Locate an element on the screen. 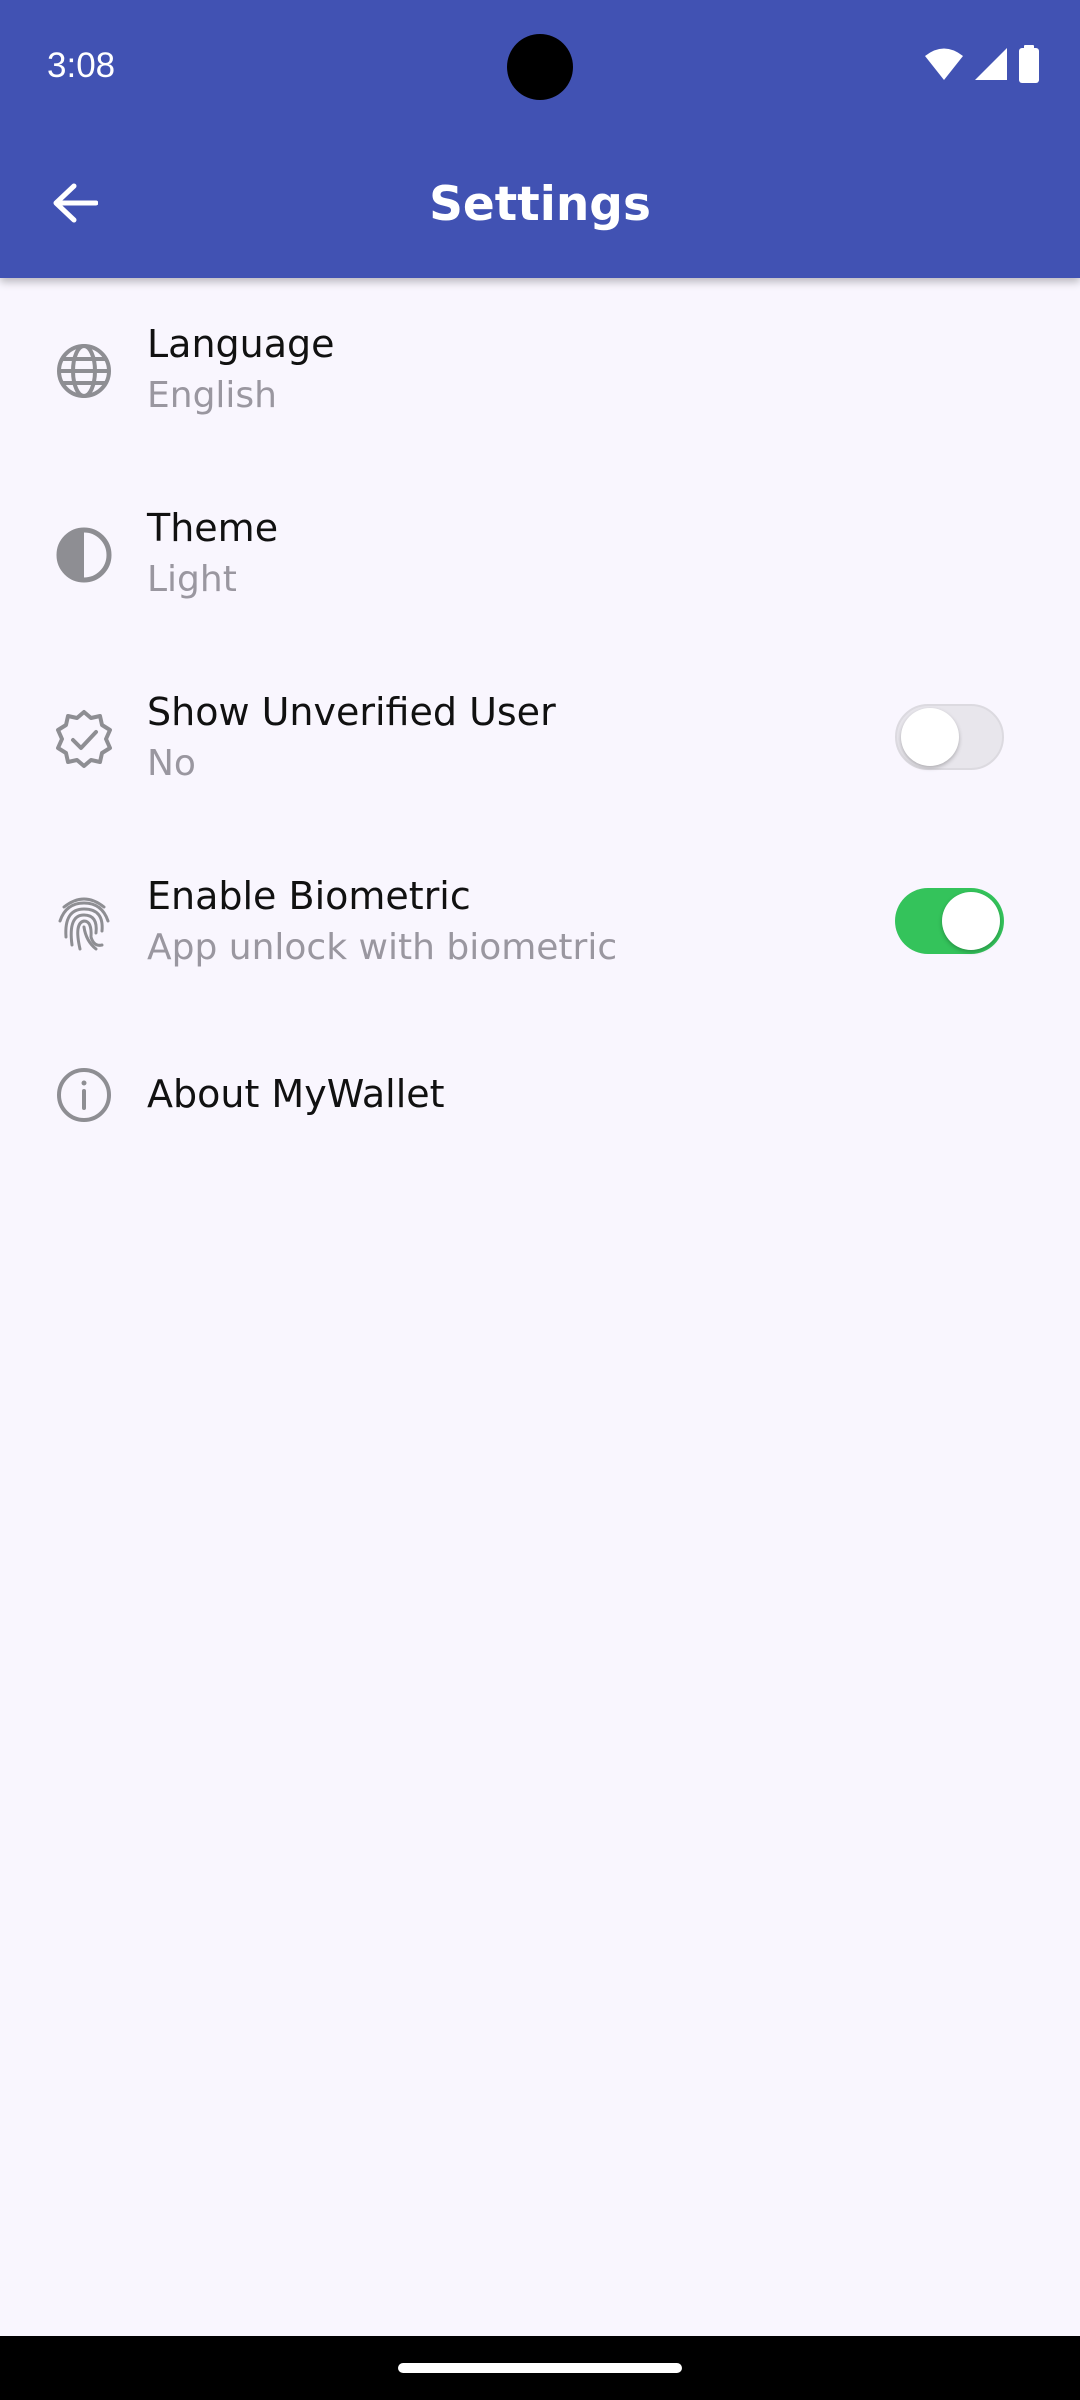  info-icon is located at coordinates (84, 1095).